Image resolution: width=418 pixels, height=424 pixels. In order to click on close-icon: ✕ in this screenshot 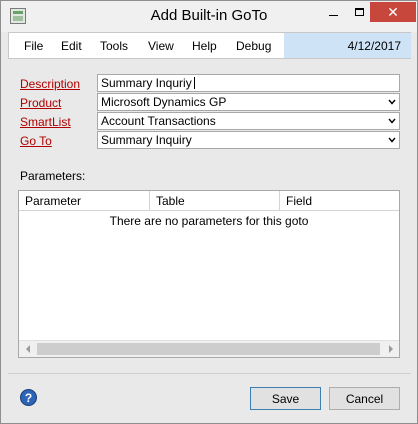, I will do `click(393, 11)`.